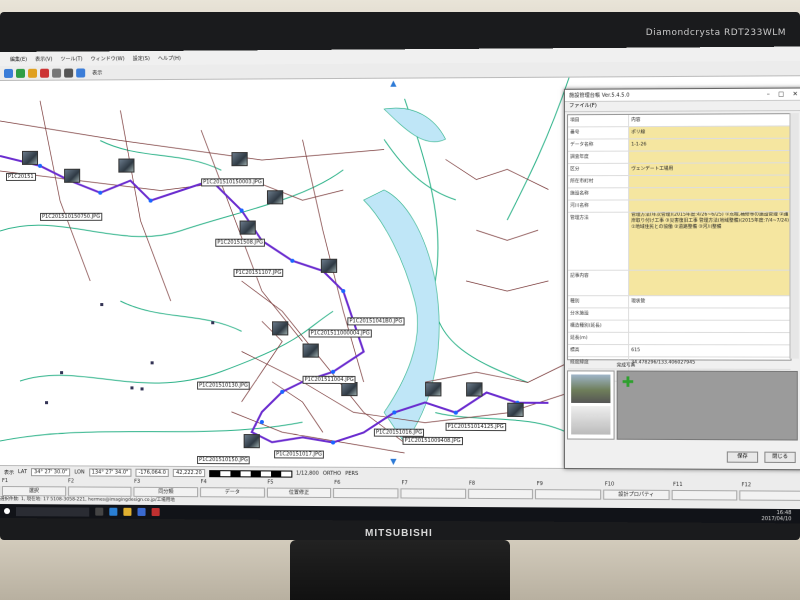  Describe the element at coordinates (8, 73) in the screenshot. I see `pointer-icon` at that location.